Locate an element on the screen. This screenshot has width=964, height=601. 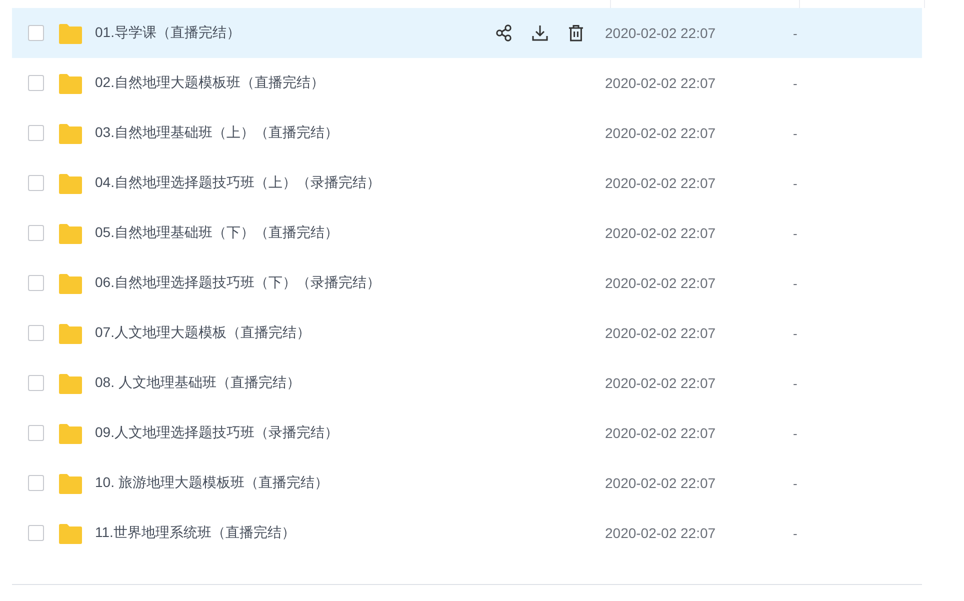
file-row: 11.世界地理系统班（直播完结） 2020-02-02 22:07 - is located at coordinates (467, 533).